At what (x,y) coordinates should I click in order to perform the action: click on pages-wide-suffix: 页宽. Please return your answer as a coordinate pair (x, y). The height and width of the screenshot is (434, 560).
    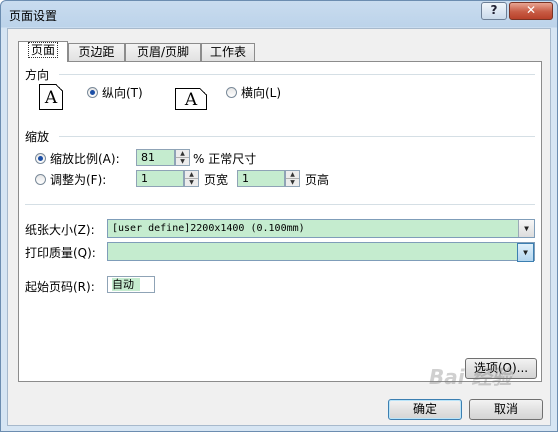
    Looking at the image, I should click on (216, 180).